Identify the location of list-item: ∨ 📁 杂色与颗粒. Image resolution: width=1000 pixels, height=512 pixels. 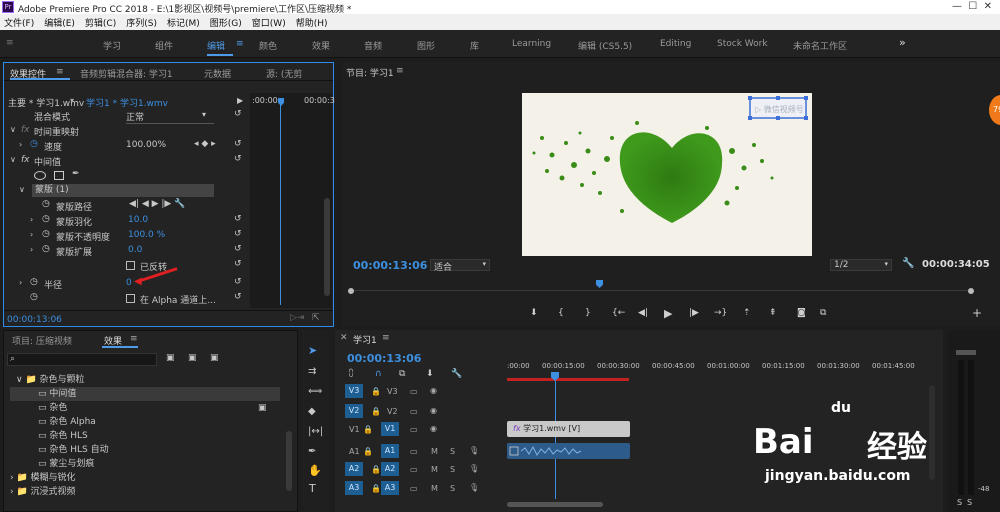
(145, 380).